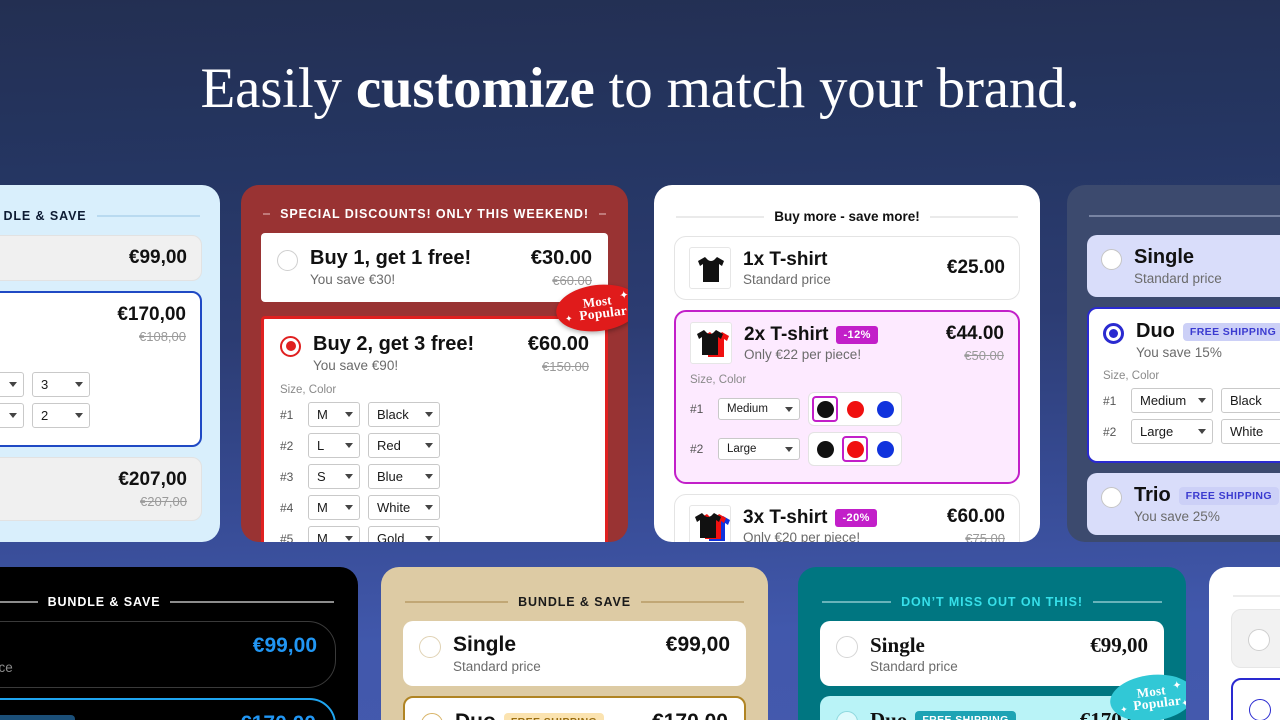 This screenshot has height=720, width=1280. Describe the element at coordinates (1179, 352) in the screenshot. I see `option-subtitle: You save 15%` at that location.